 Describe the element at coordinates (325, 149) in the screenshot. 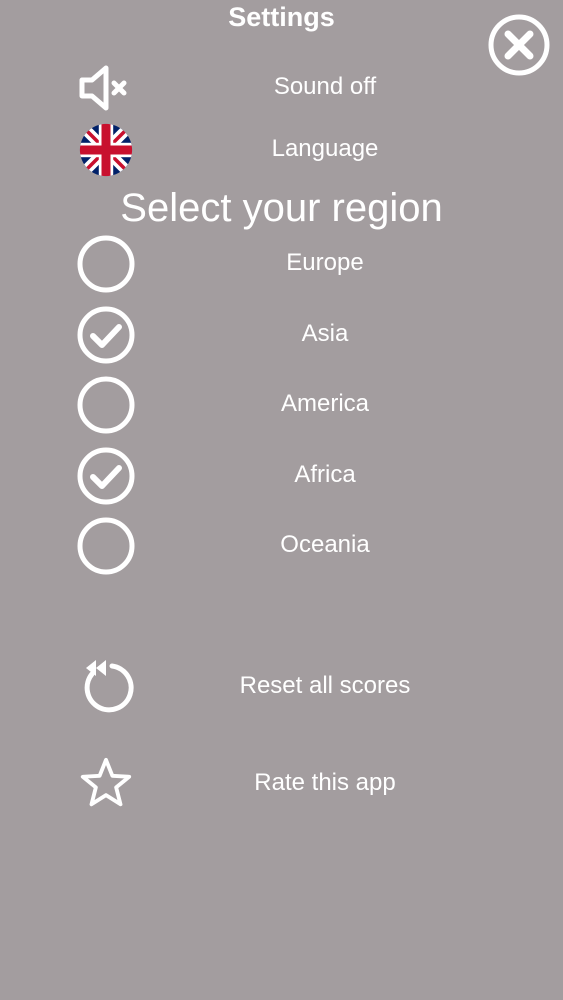

I see `language-label: Language` at that location.